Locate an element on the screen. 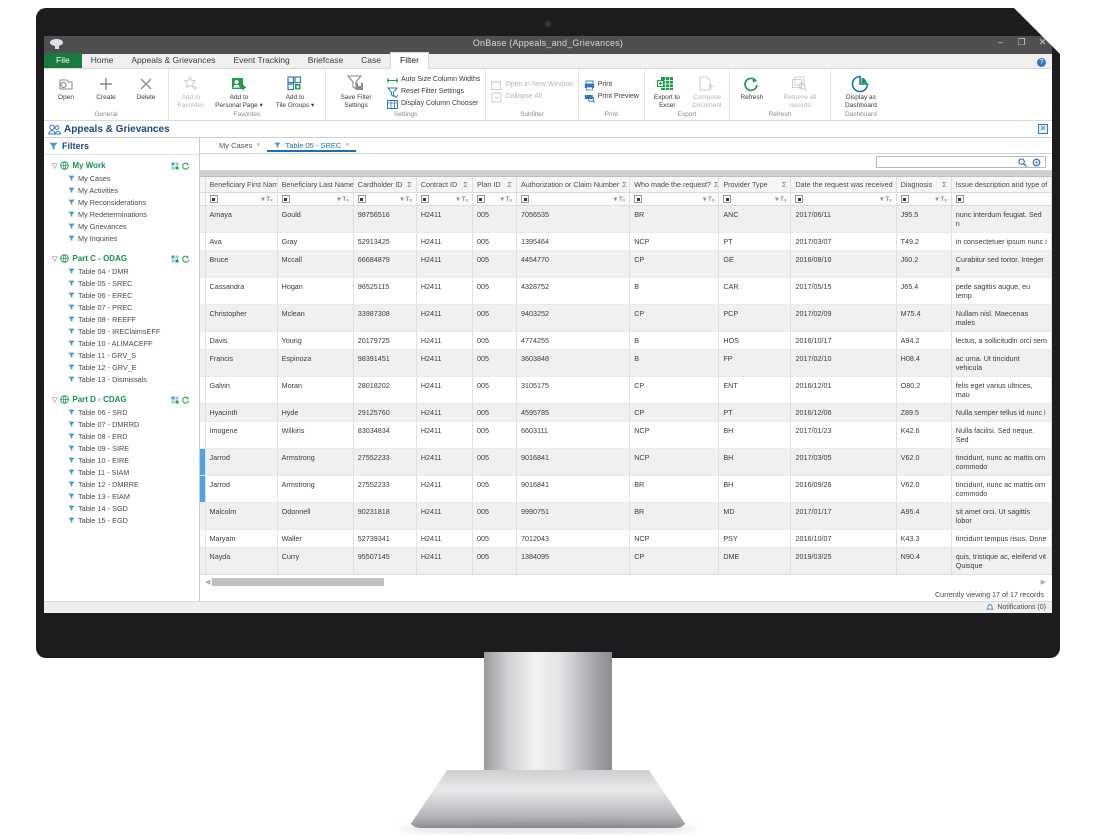  add-to-personal-page-button: Add to Personal Page ▾ is located at coordinates (239, 91).